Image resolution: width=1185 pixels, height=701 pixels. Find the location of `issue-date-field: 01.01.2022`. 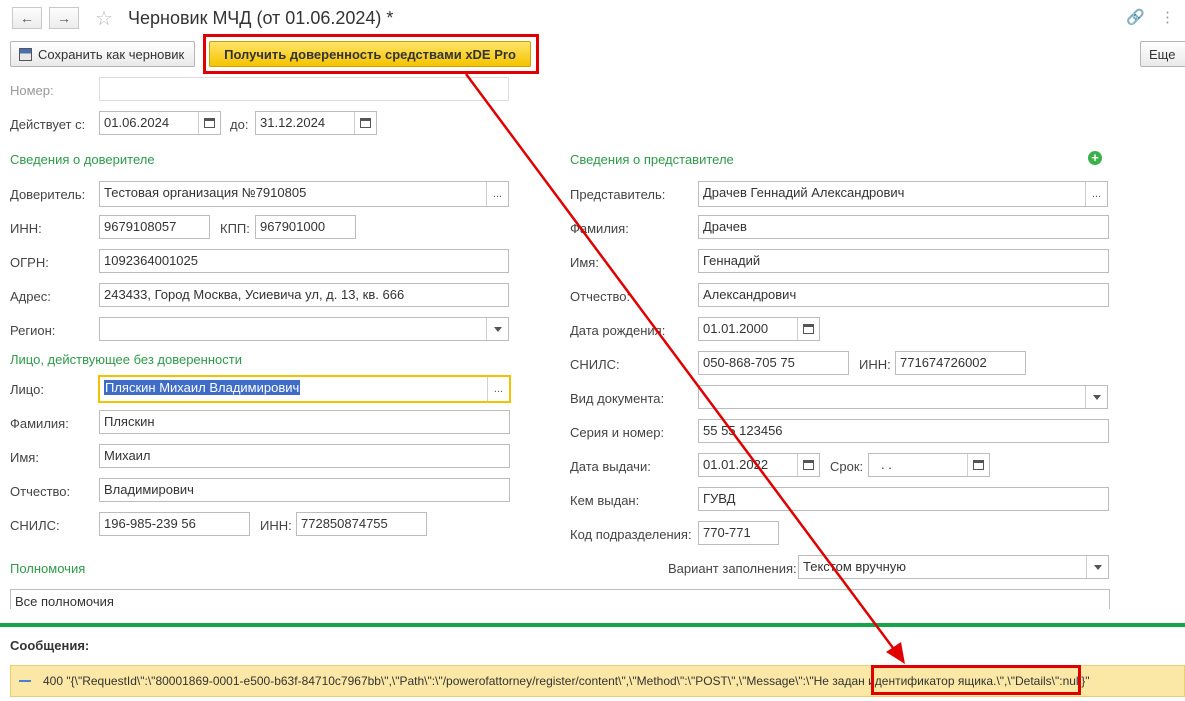

issue-date-field: 01.01.2022 is located at coordinates (759, 465).